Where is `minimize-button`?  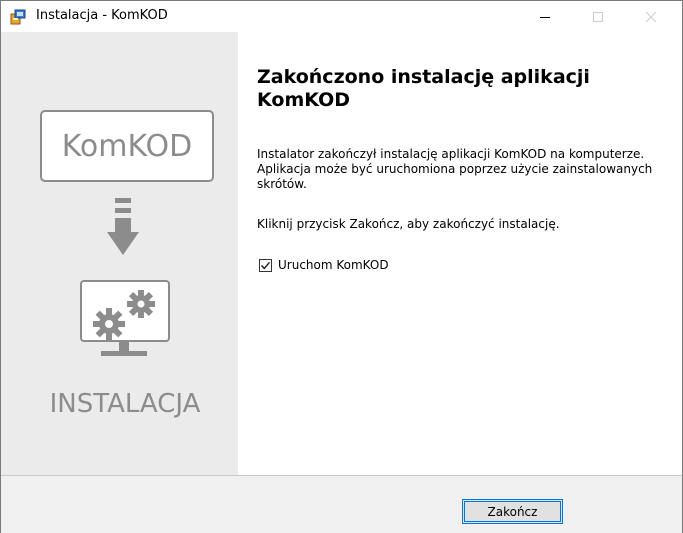 minimize-button is located at coordinates (545, 16).